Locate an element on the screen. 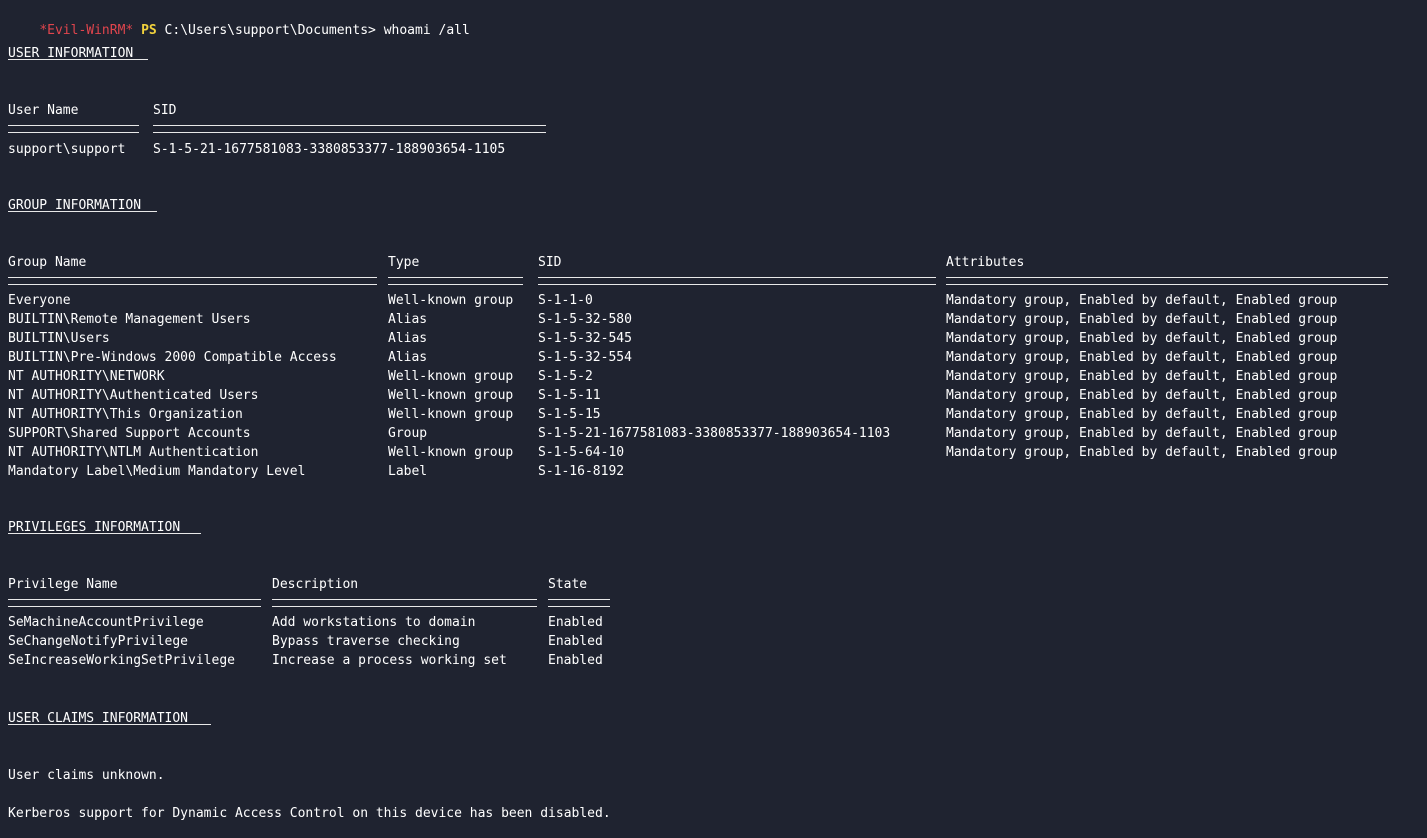 The width and height of the screenshot is (1427, 838). user-table-underline is located at coordinates (358, 128).